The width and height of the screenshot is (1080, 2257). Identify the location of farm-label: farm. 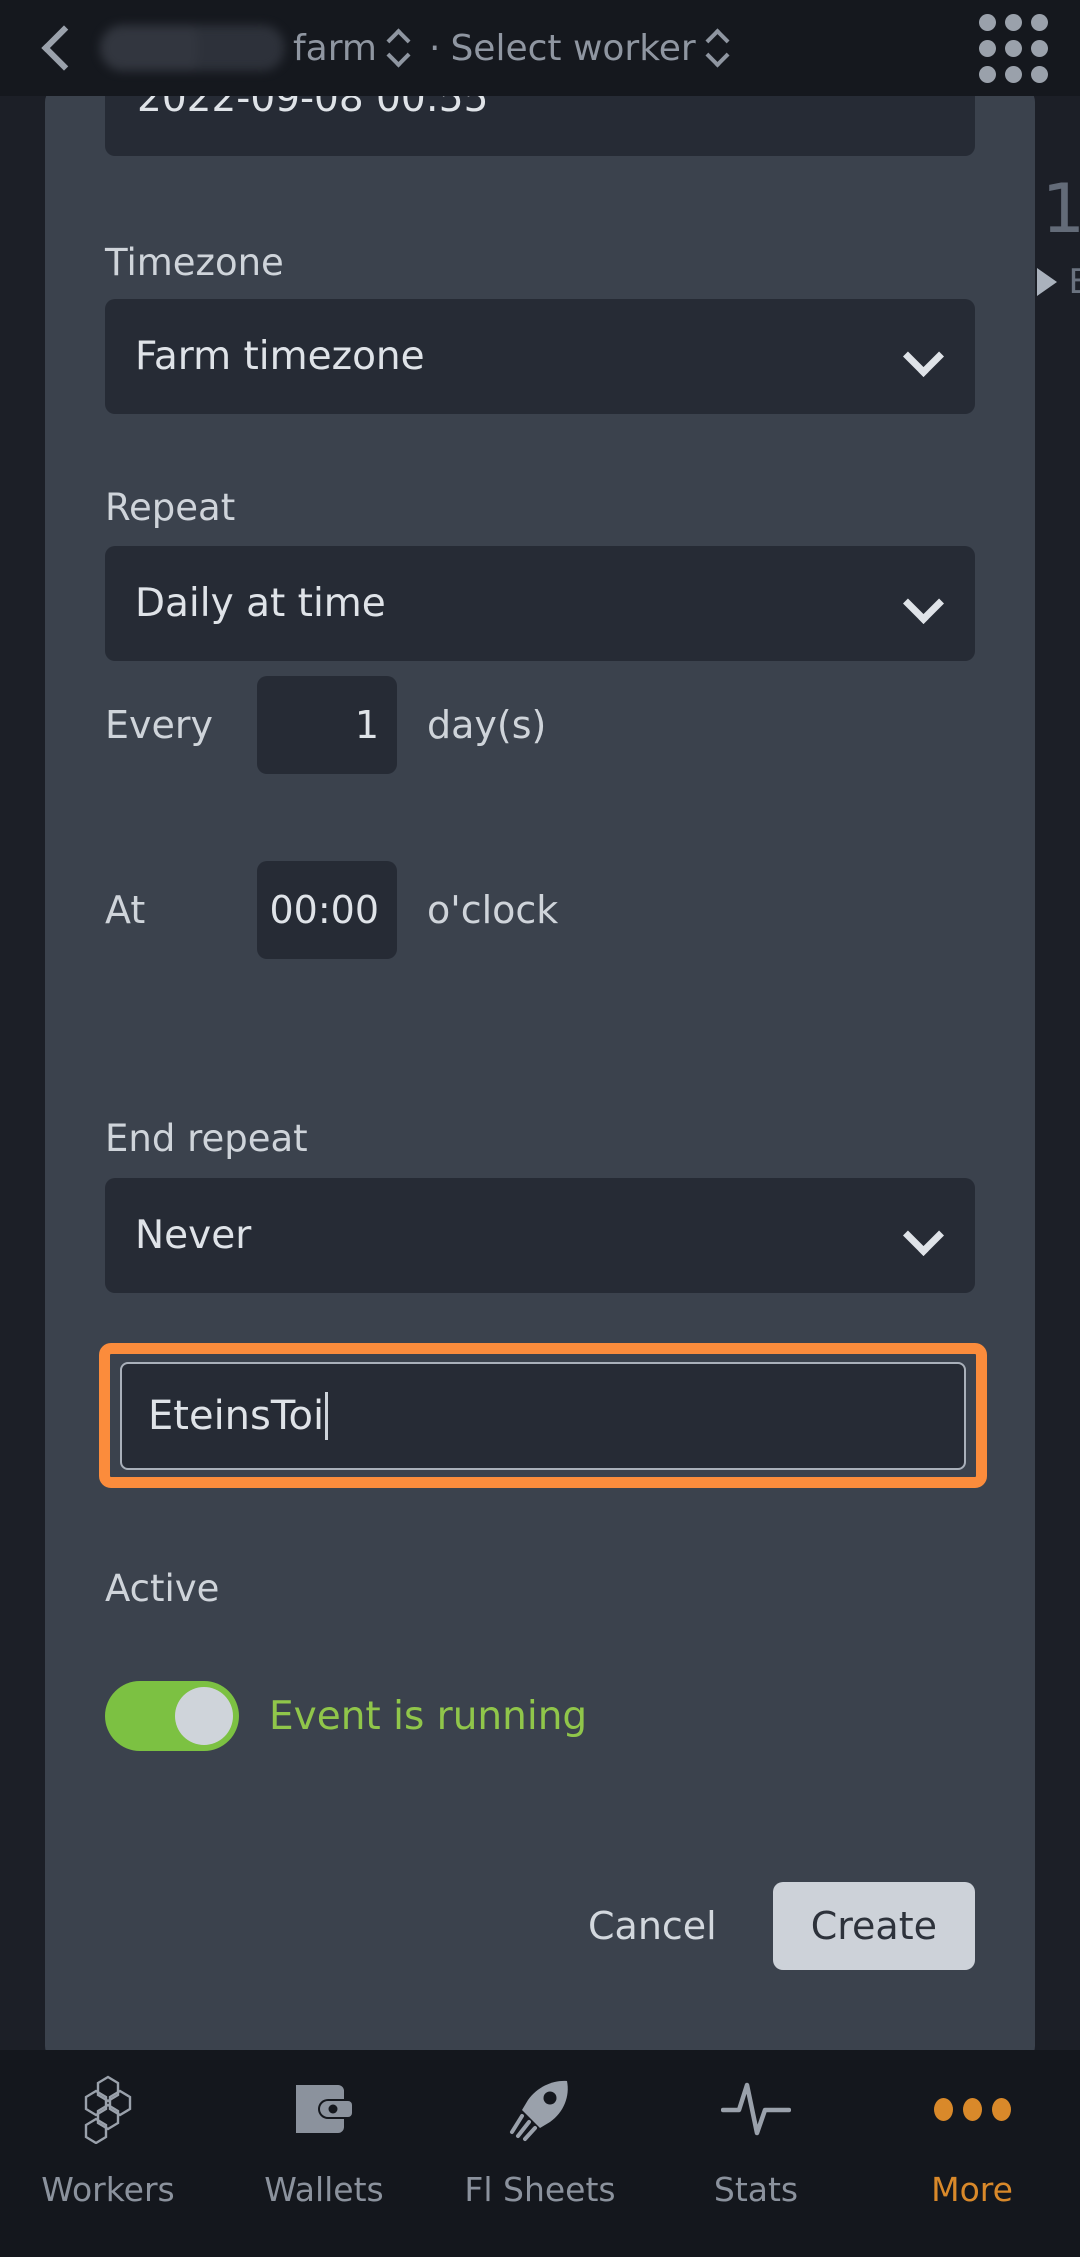
(335, 48).